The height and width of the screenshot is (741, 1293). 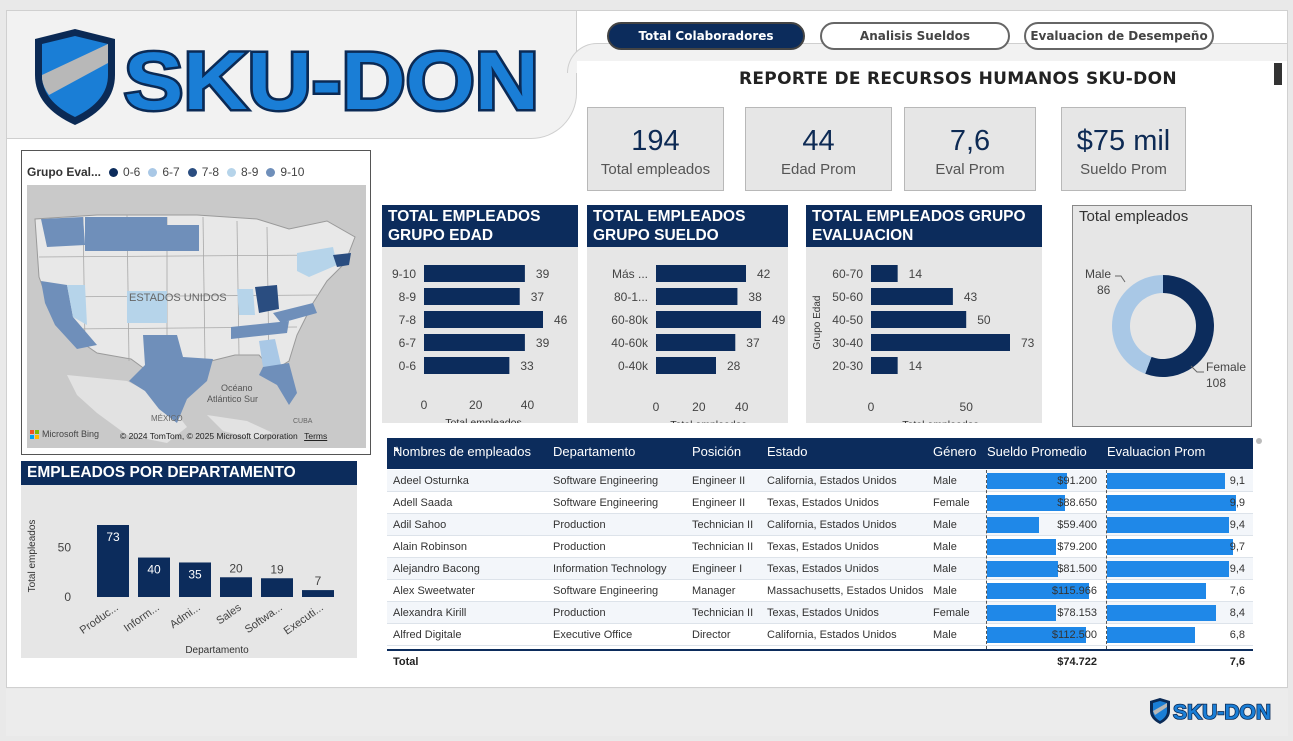 What do you see at coordinates (65, 548) in the screenshot?
I see `y-tick-label: 50` at bounding box center [65, 548].